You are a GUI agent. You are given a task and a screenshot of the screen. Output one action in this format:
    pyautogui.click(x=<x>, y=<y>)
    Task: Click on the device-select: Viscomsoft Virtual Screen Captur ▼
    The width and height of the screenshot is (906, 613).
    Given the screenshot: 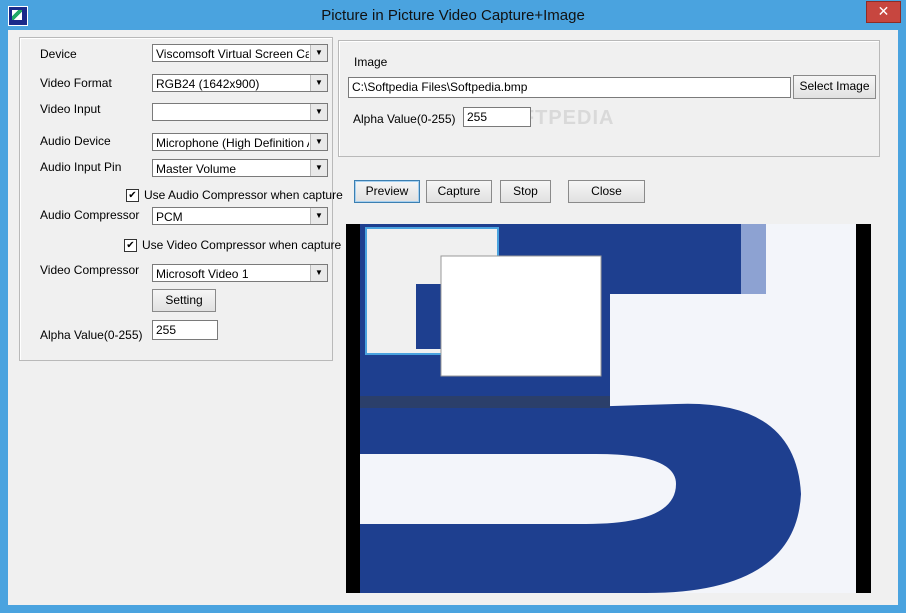 What is the action you would take?
    pyautogui.click(x=240, y=53)
    